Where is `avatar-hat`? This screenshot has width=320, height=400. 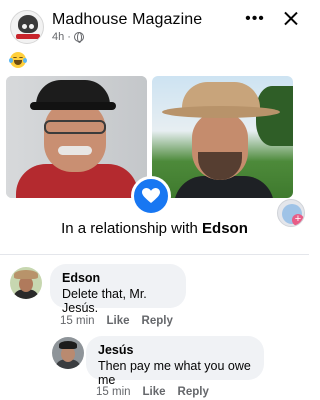 avatar-hat is located at coordinates (26, 274).